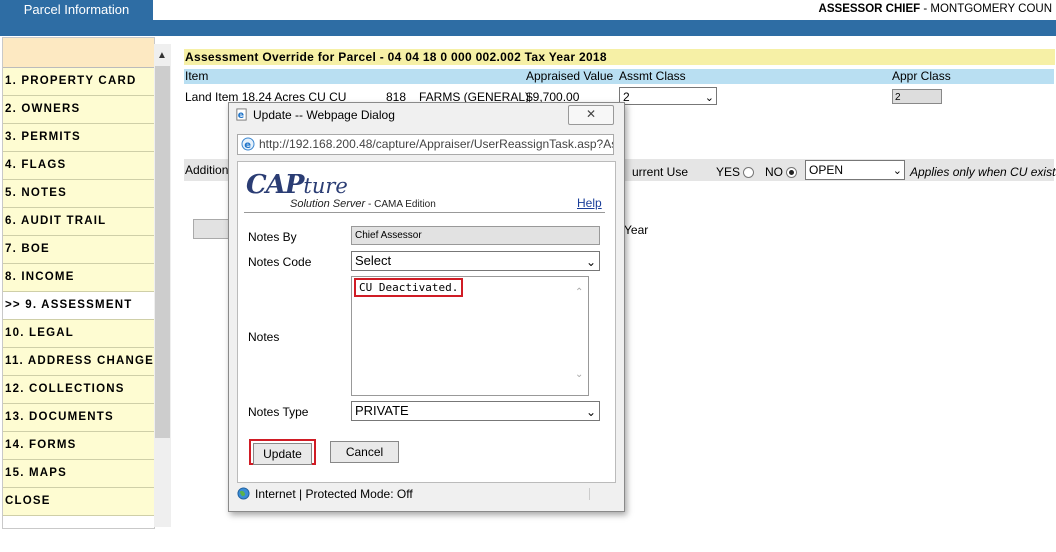  I want to click on assmt-class-select: 2 ⌄, so click(668, 96).